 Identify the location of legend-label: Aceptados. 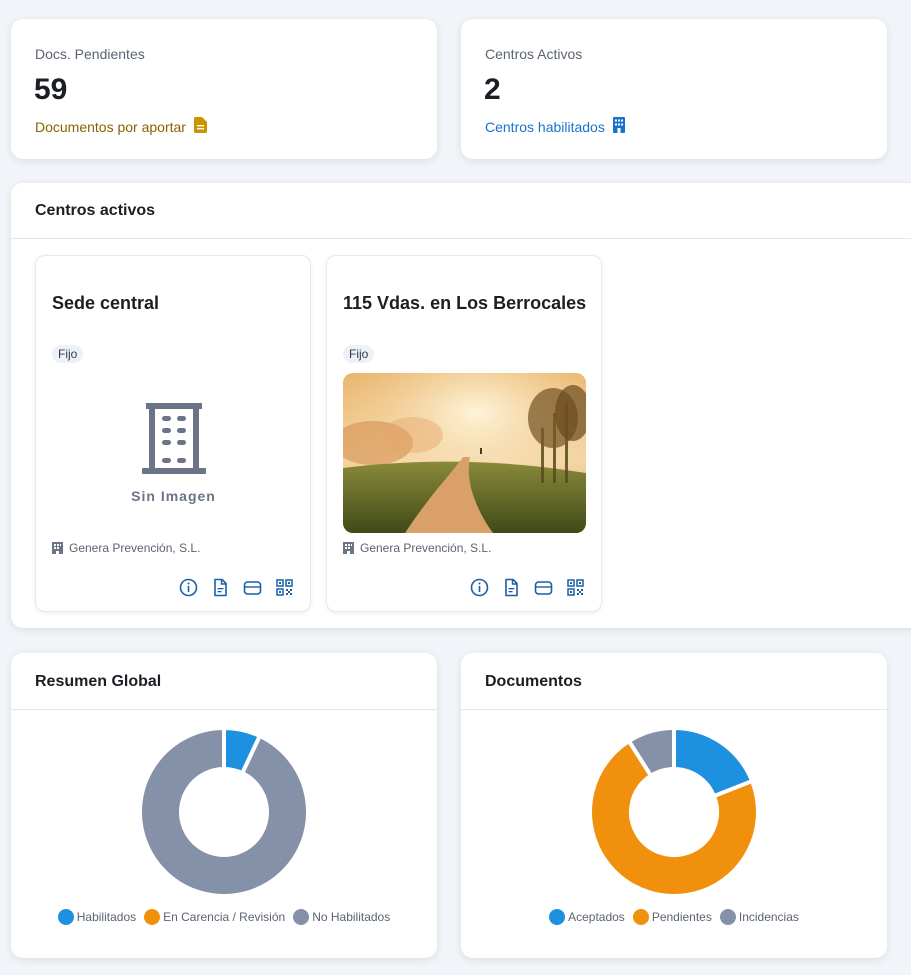
(596, 917).